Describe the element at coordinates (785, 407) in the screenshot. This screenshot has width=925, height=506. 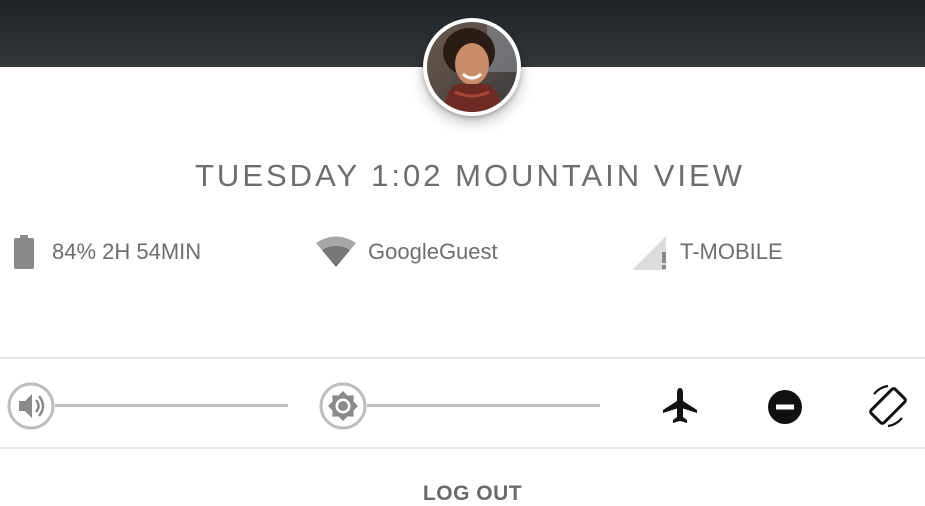
I see `do-not-disturb-icon` at that location.